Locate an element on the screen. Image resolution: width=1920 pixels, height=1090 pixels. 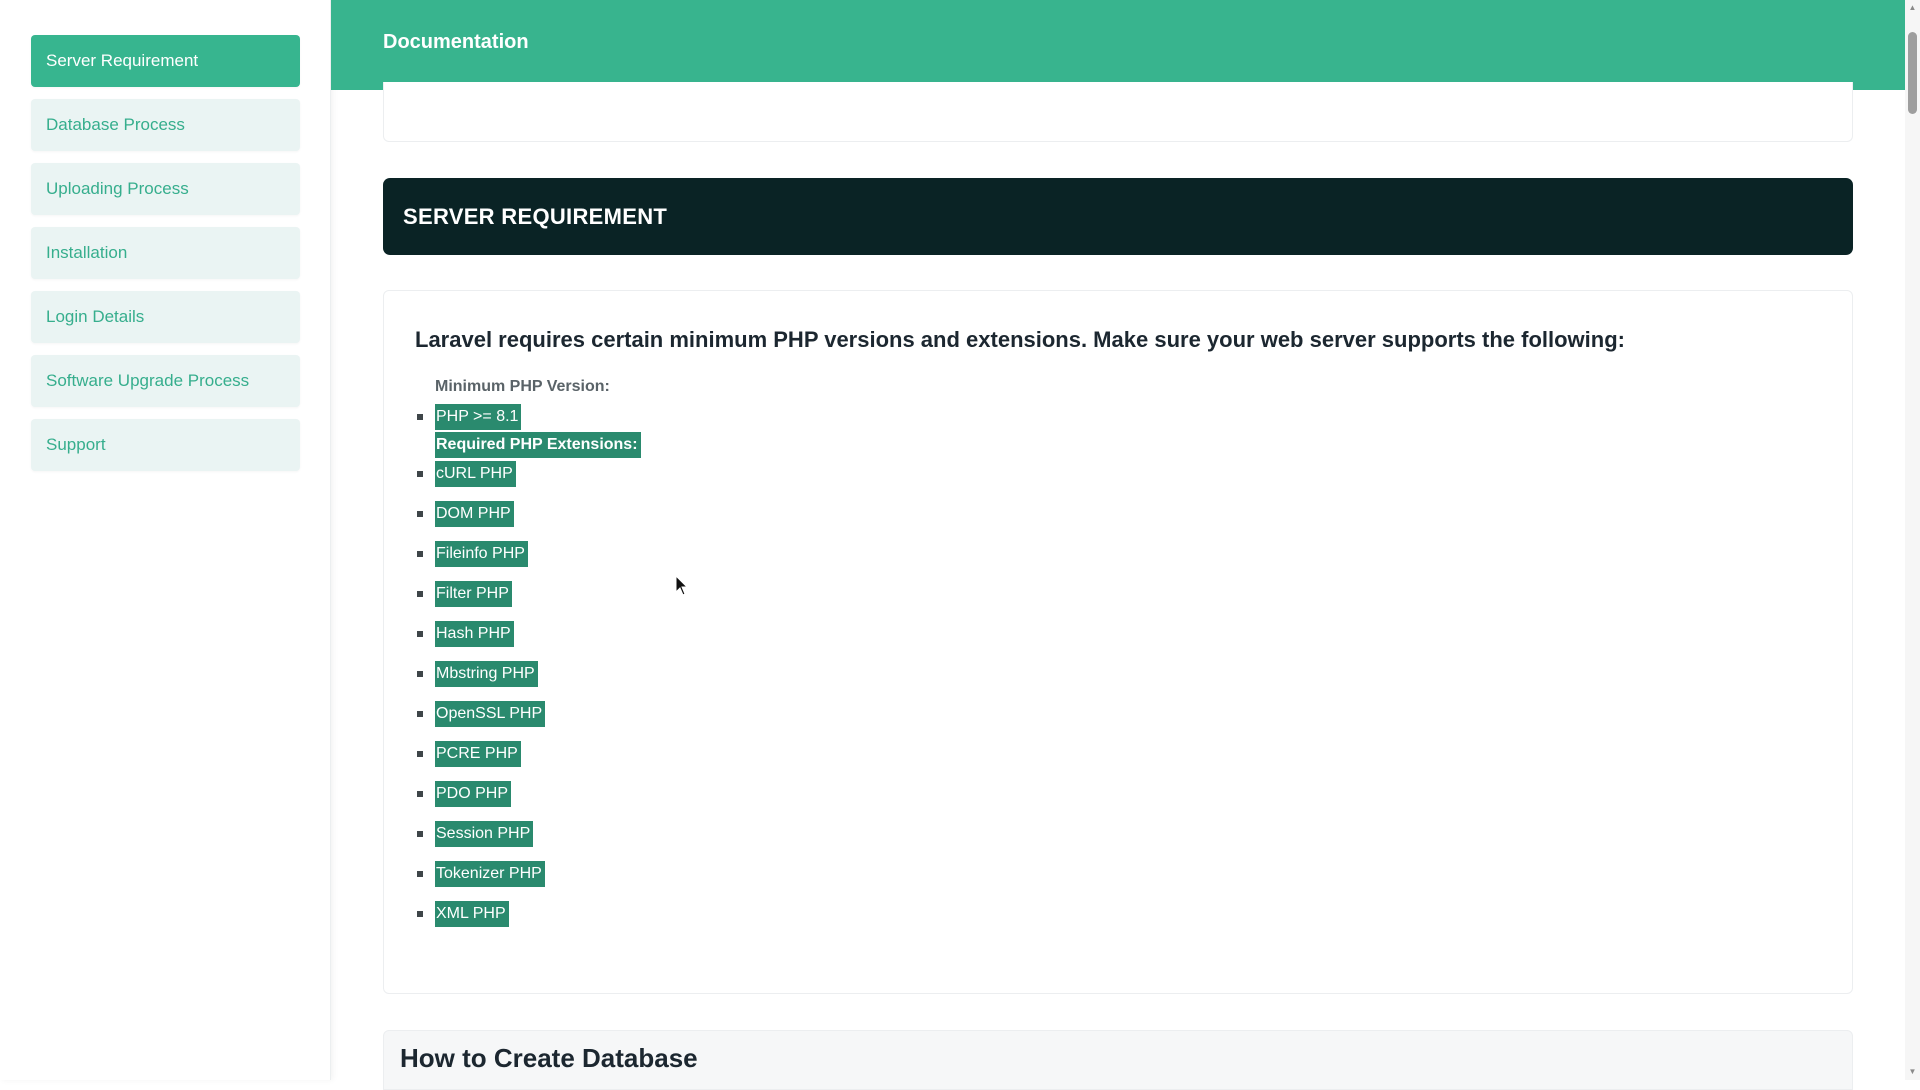
top-header-bar: Documentation is located at coordinates (1118, 45).